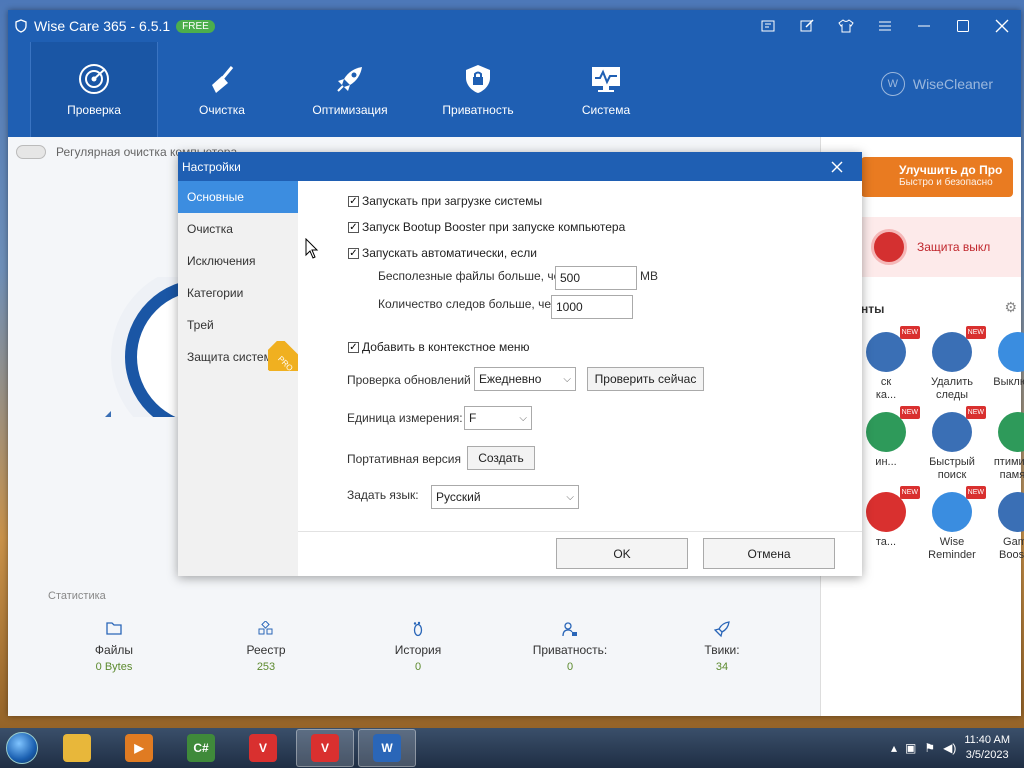 This screenshot has height=768, width=1024. Describe the element at coordinates (478, 109) in the screenshot. I see `nav-label: Приватность` at that location.